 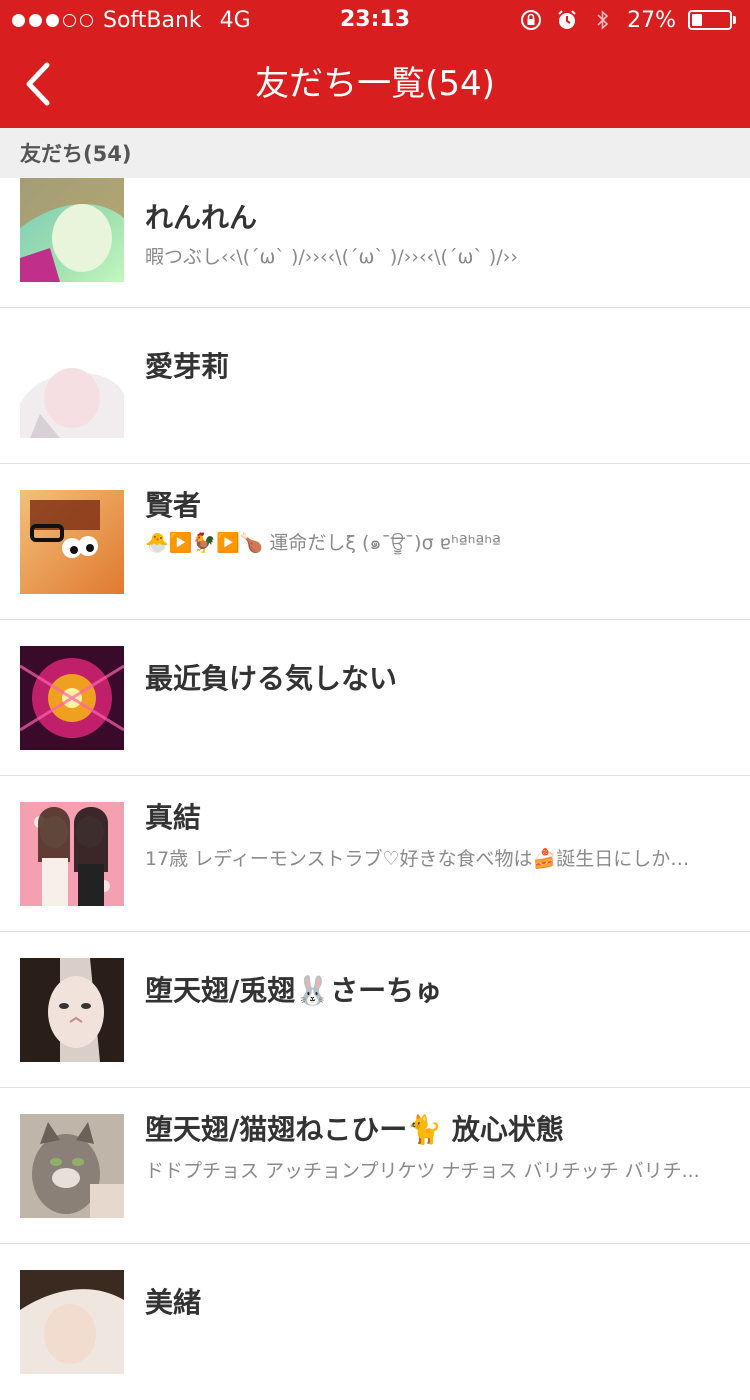 I want to click on chevron-left-icon, so click(x=38, y=84).